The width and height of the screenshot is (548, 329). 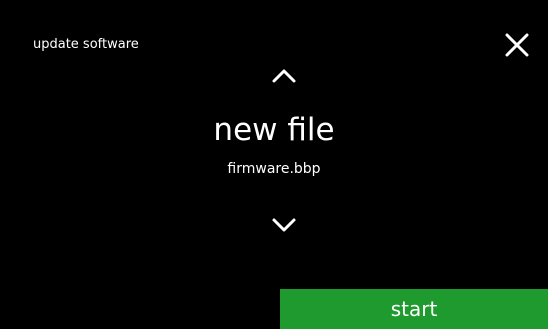 I want to click on scroll-down-button, so click(x=284, y=225).